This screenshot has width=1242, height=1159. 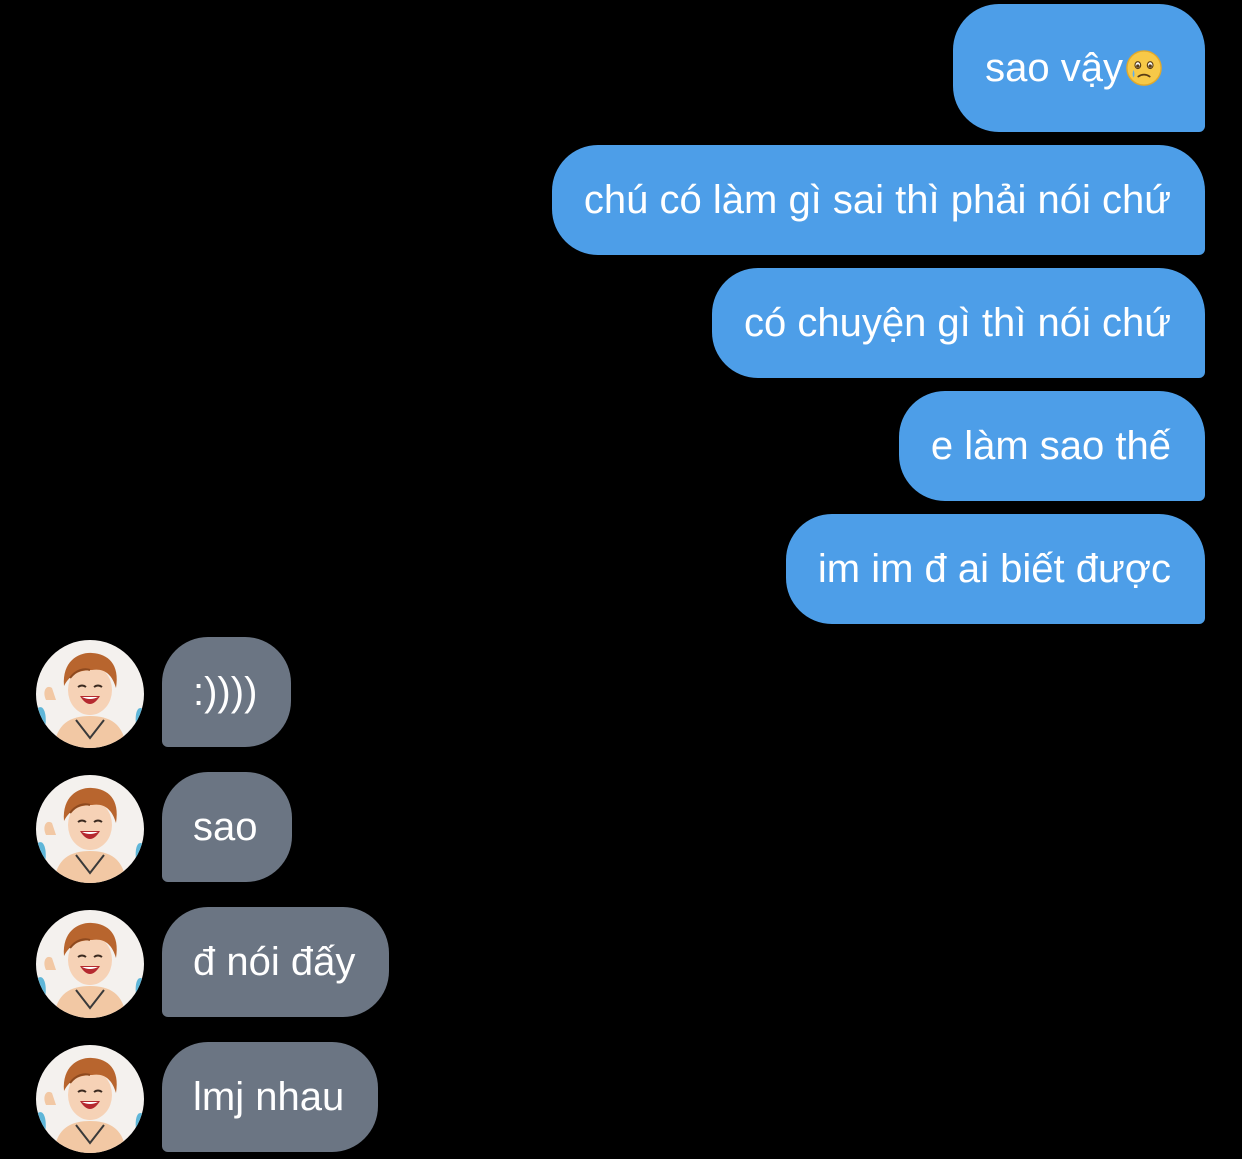 I want to click on message-text: đ nói đấy, so click(x=274, y=962).